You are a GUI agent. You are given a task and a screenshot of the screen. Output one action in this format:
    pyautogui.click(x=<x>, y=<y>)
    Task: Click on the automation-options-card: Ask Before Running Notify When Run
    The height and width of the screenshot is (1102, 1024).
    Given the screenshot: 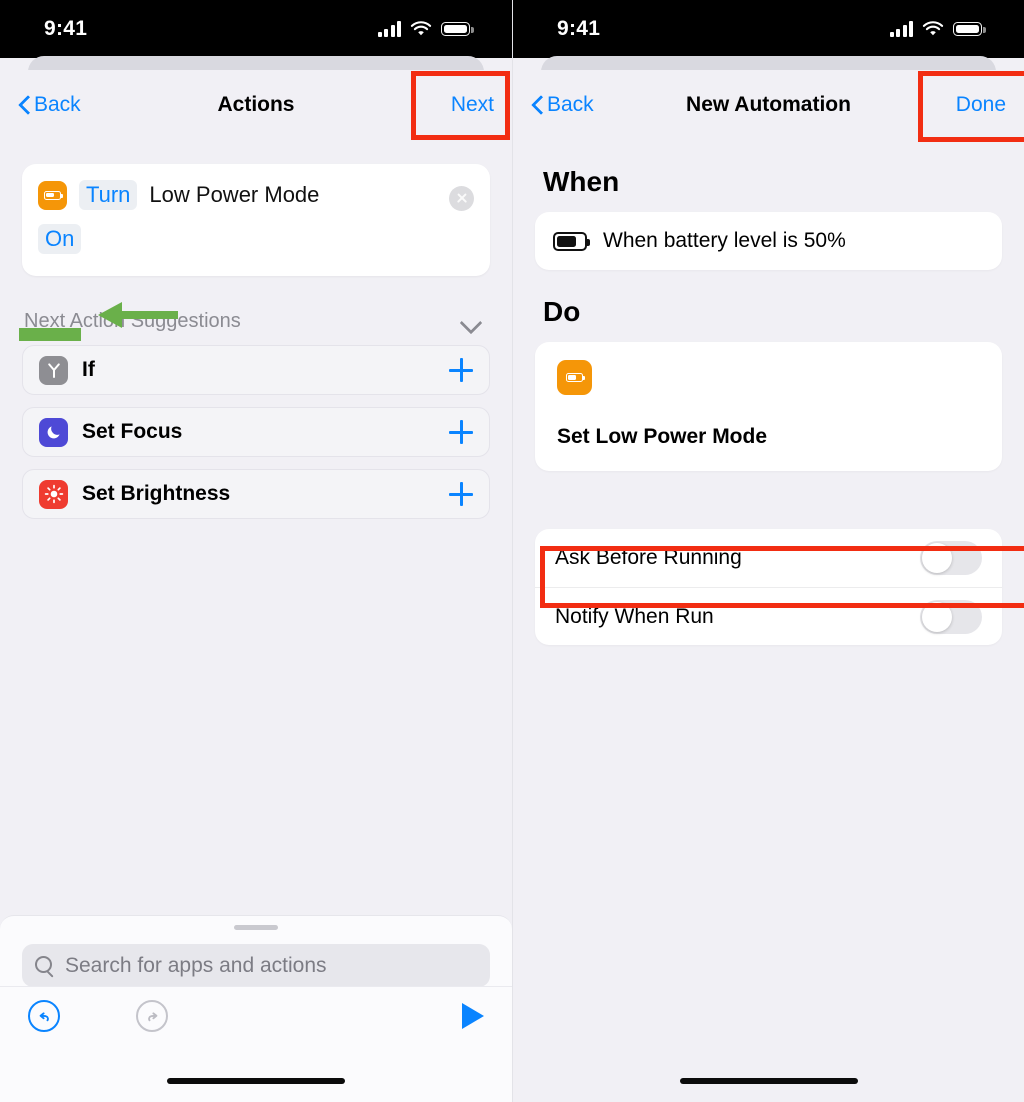 What is the action you would take?
    pyautogui.click(x=768, y=587)
    